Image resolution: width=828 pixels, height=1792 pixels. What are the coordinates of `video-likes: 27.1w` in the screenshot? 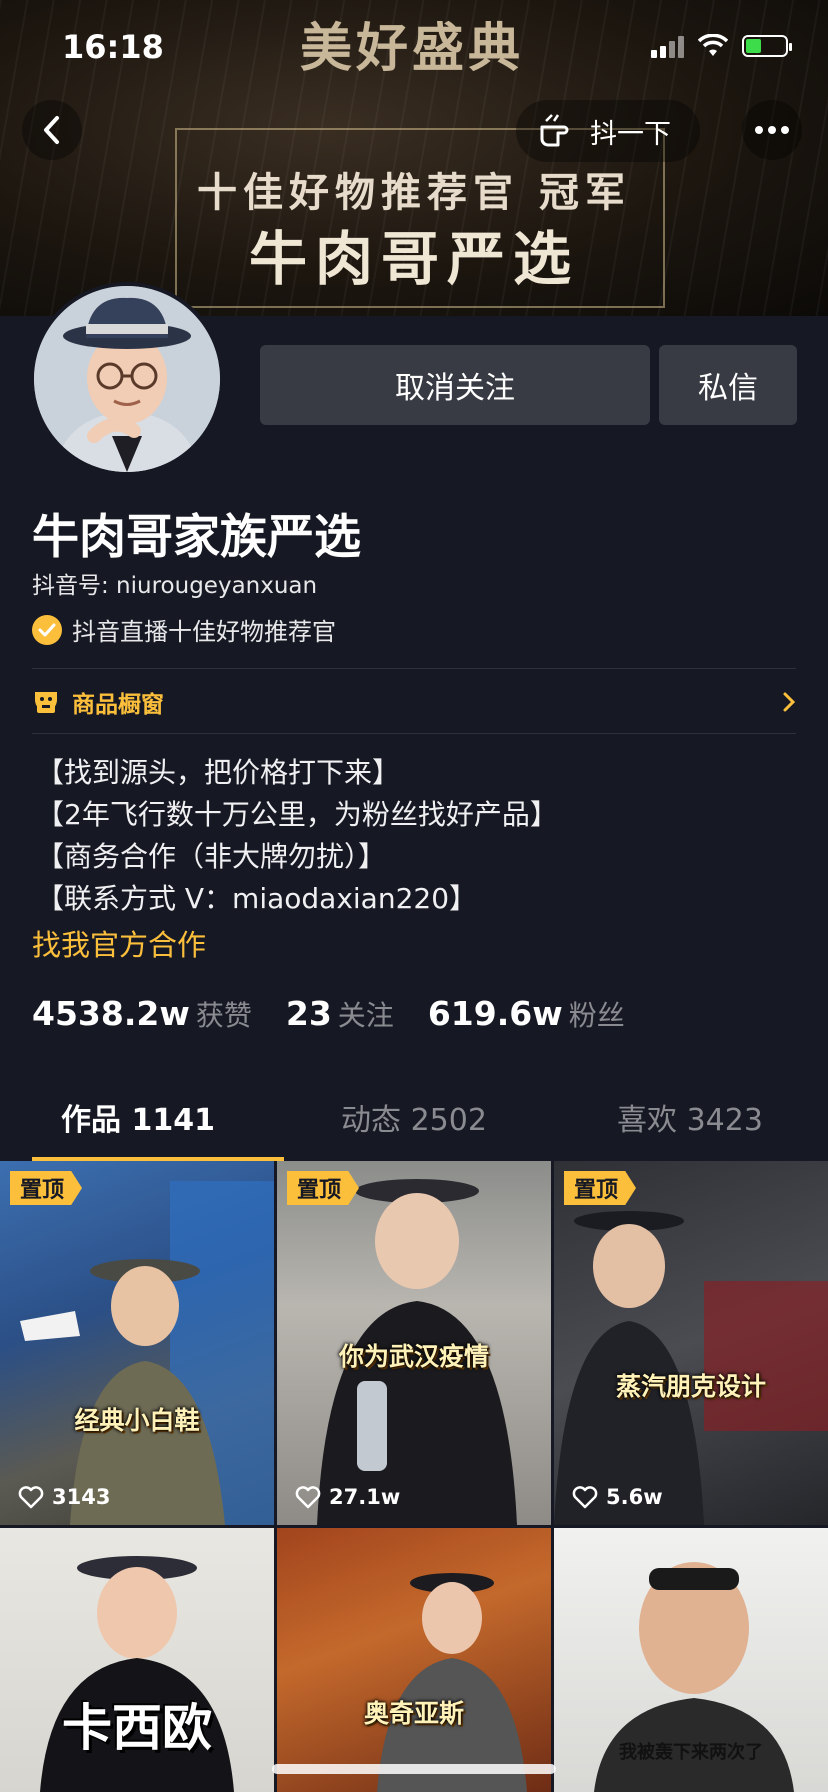 It's located at (347, 1497).